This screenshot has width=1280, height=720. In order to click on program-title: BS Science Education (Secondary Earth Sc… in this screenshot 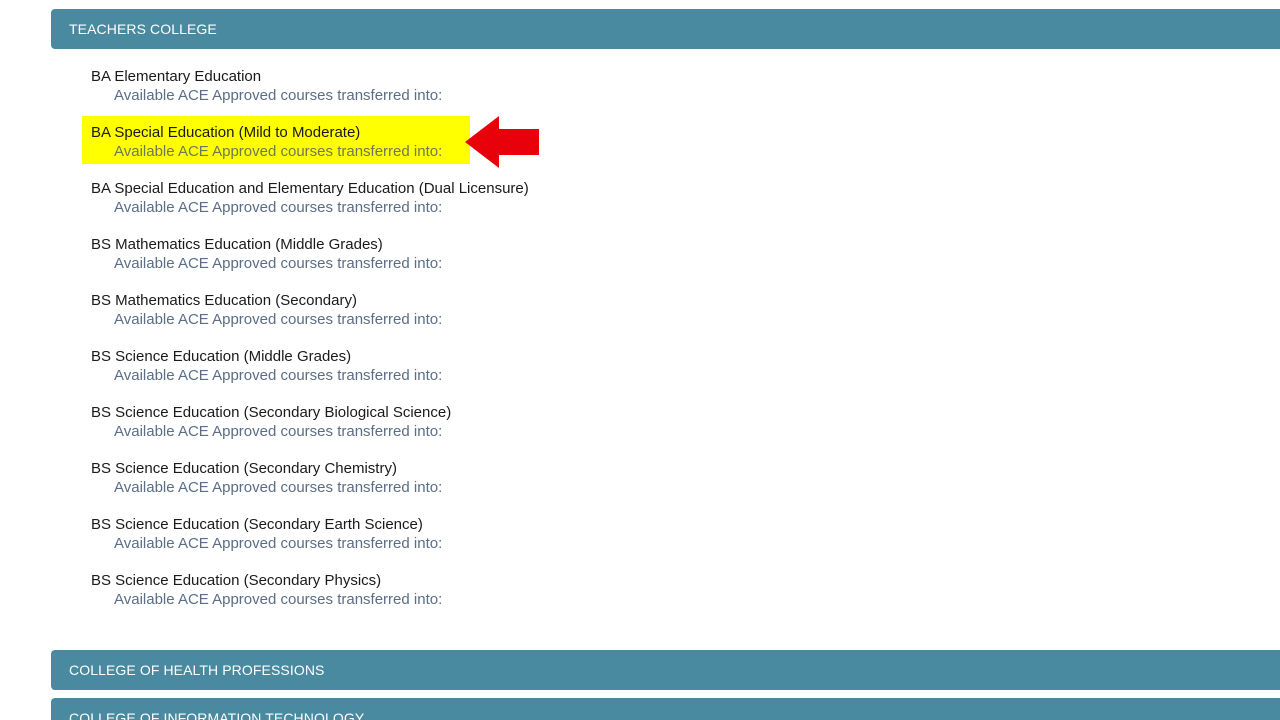, I will do `click(386, 524)`.